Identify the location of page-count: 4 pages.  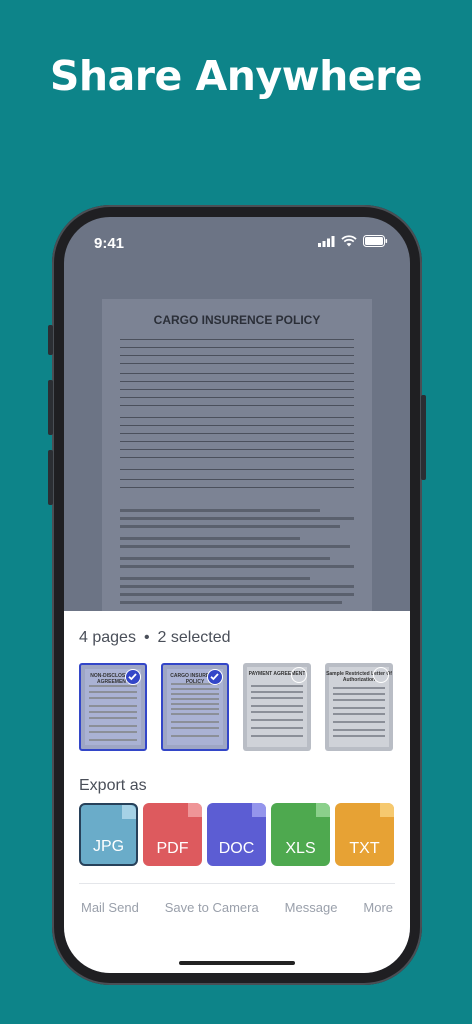
(107, 637).